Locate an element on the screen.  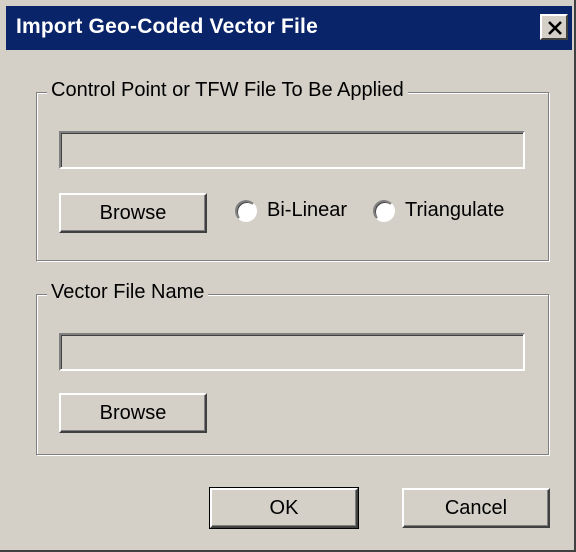
title-bar: Import Geo-Coded Vector File is located at coordinates (289, 28).